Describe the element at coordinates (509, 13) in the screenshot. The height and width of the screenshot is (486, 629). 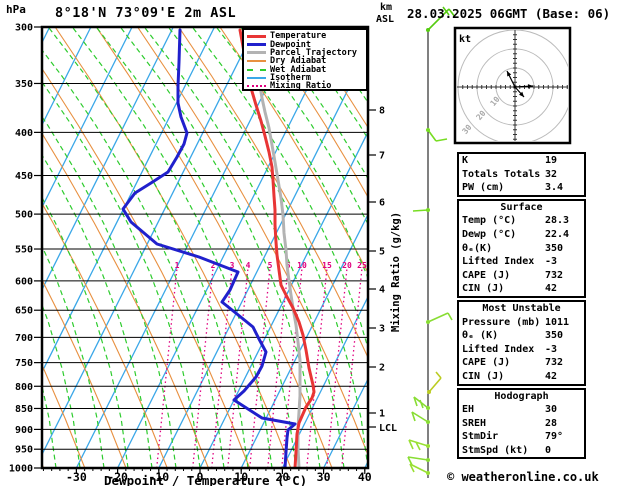
I see `datetime-title: 28.03.2025 06GMT (Base: 06)` at that location.